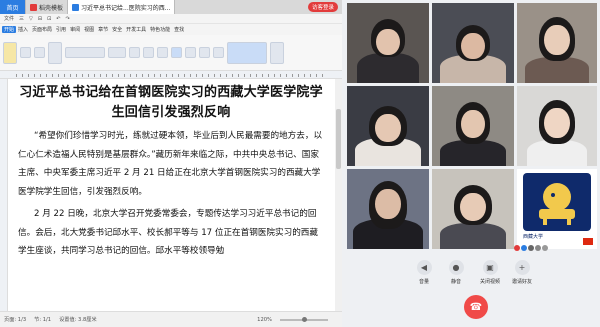 This screenshot has height=327, width=600. I want to click on keyboard-icon, so click(538, 248).